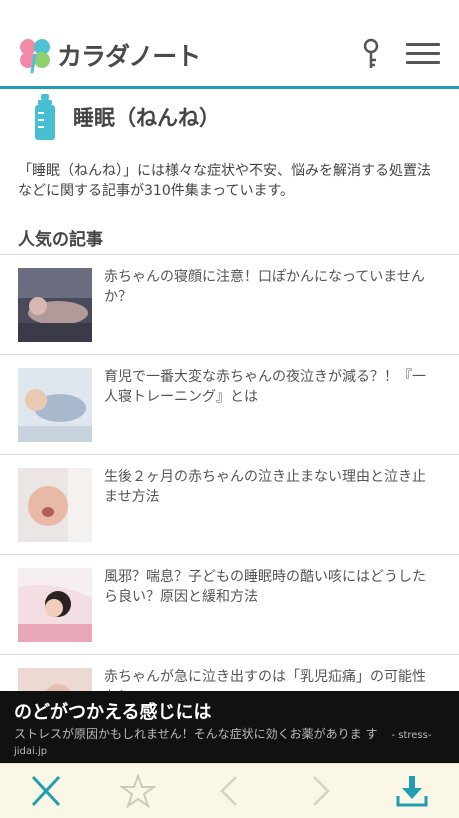 The height and width of the screenshot is (818, 459). I want to click on category-title: 睡眠（ねんね）, so click(146, 118).